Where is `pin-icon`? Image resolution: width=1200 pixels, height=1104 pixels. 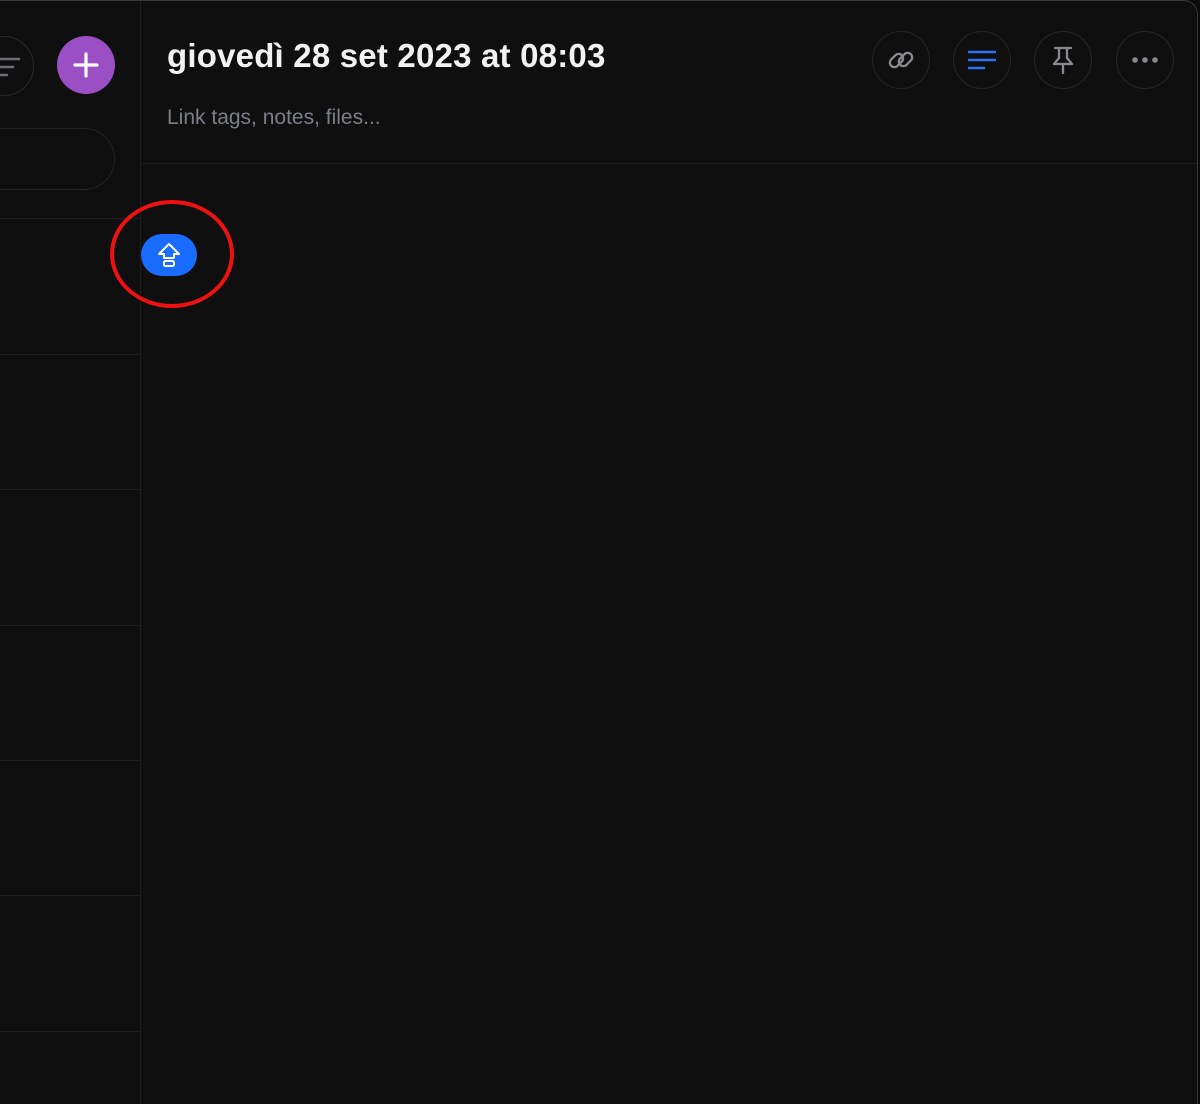
pin-icon is located at coordinates (1063, 60).